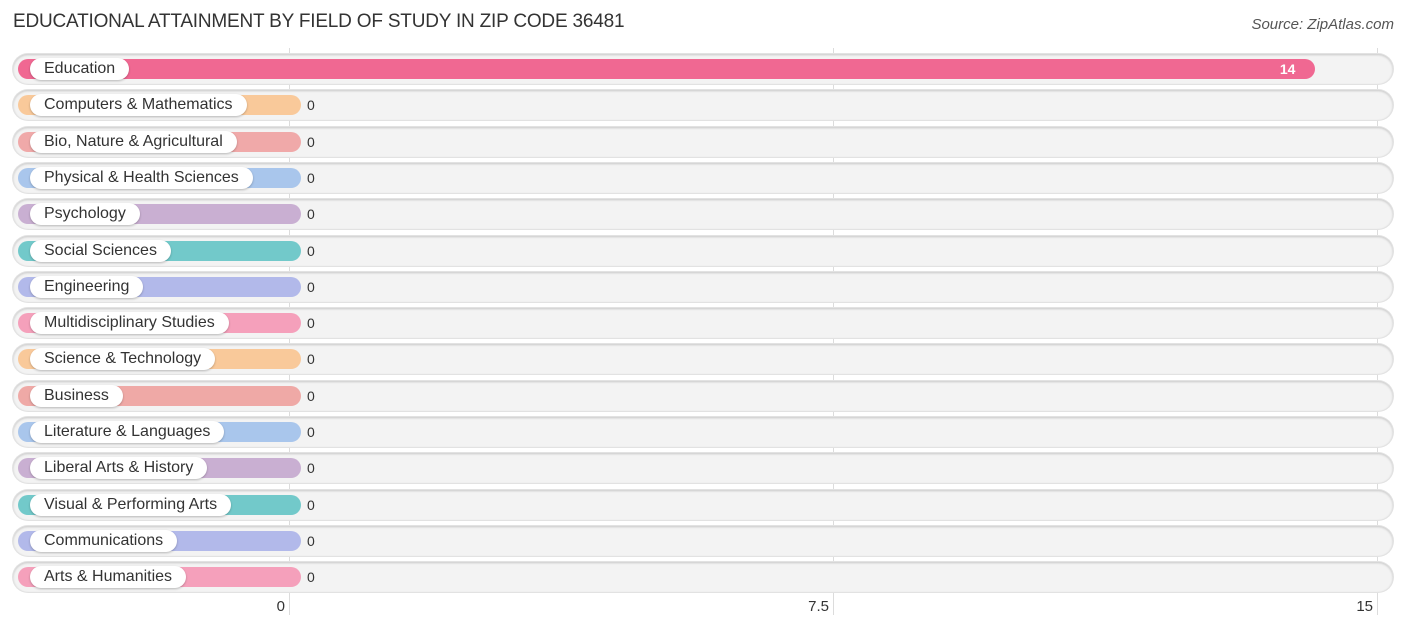  I want to click on value-label: 14, so click(1287, 69).